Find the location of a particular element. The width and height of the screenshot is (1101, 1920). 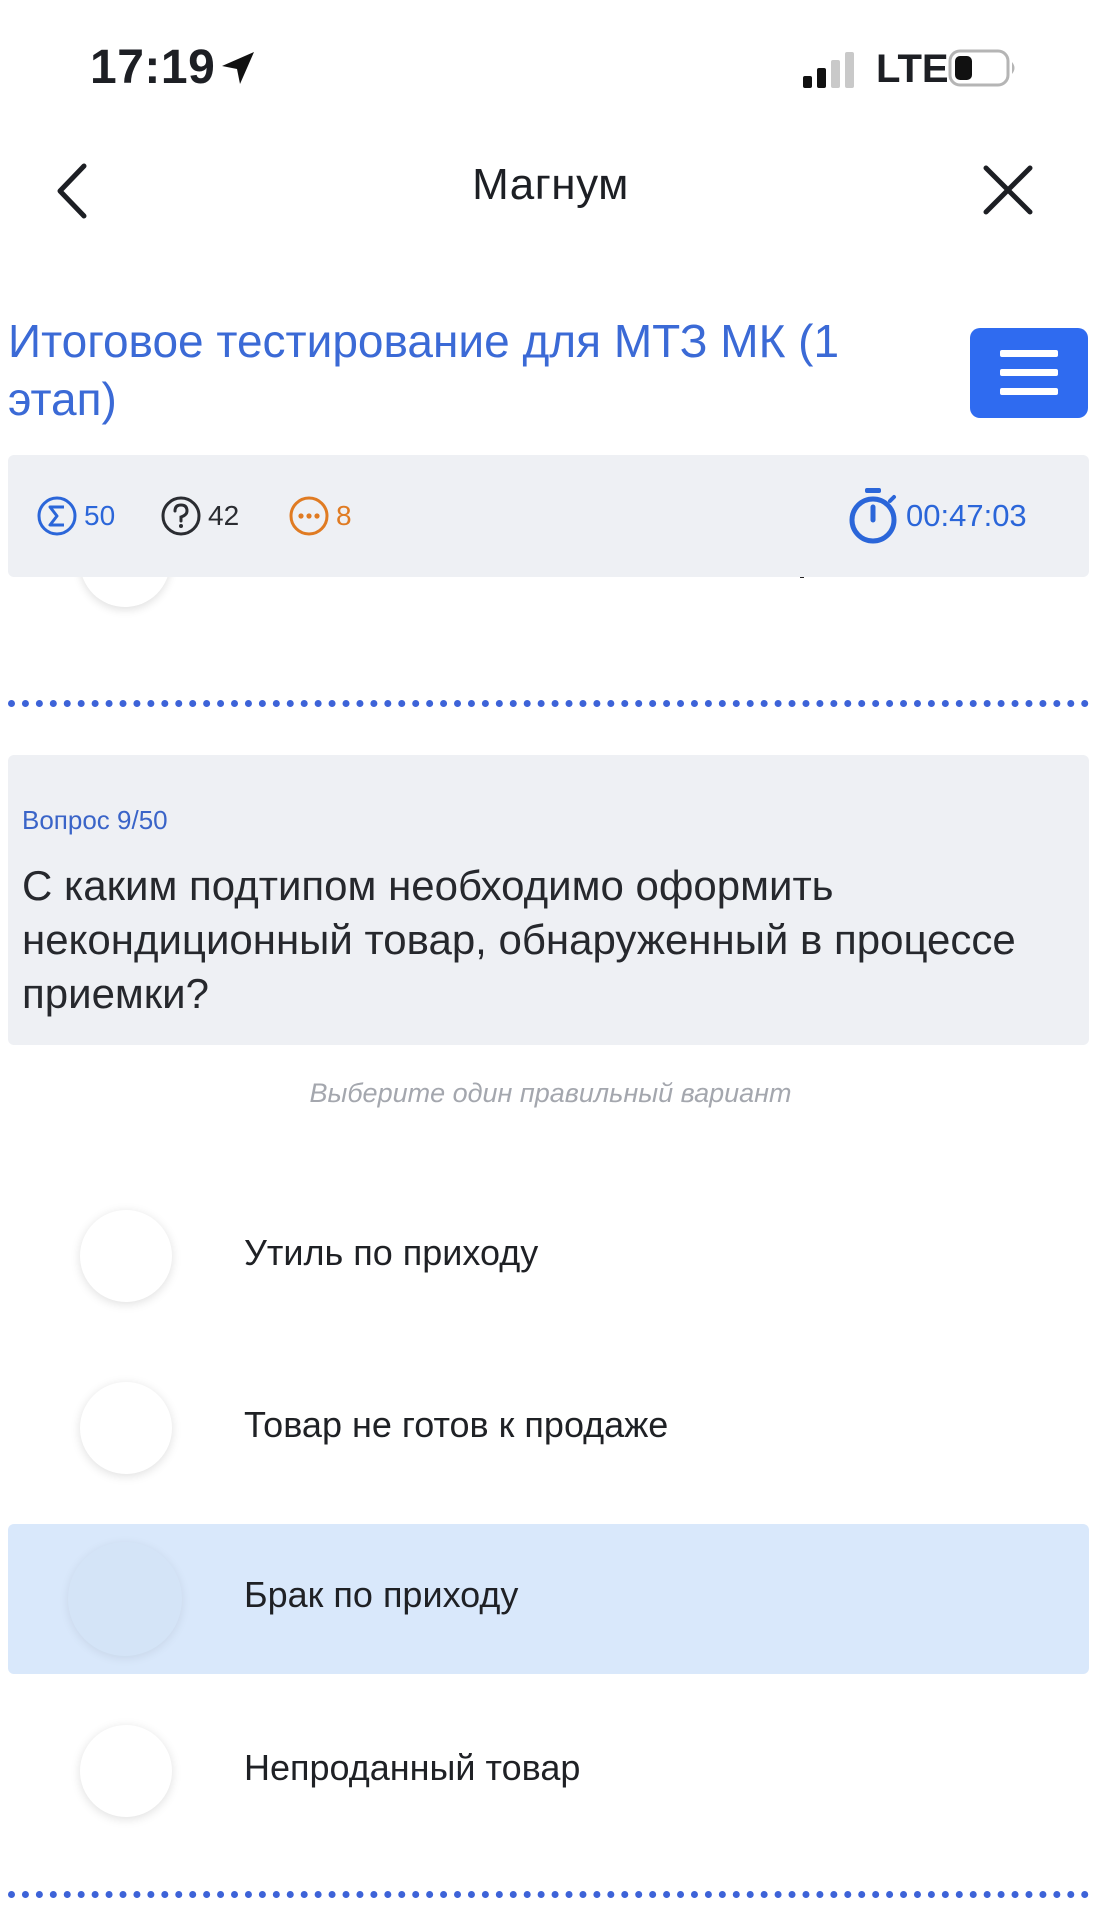

stat-total: 50 is located at coordinates (75, 516).